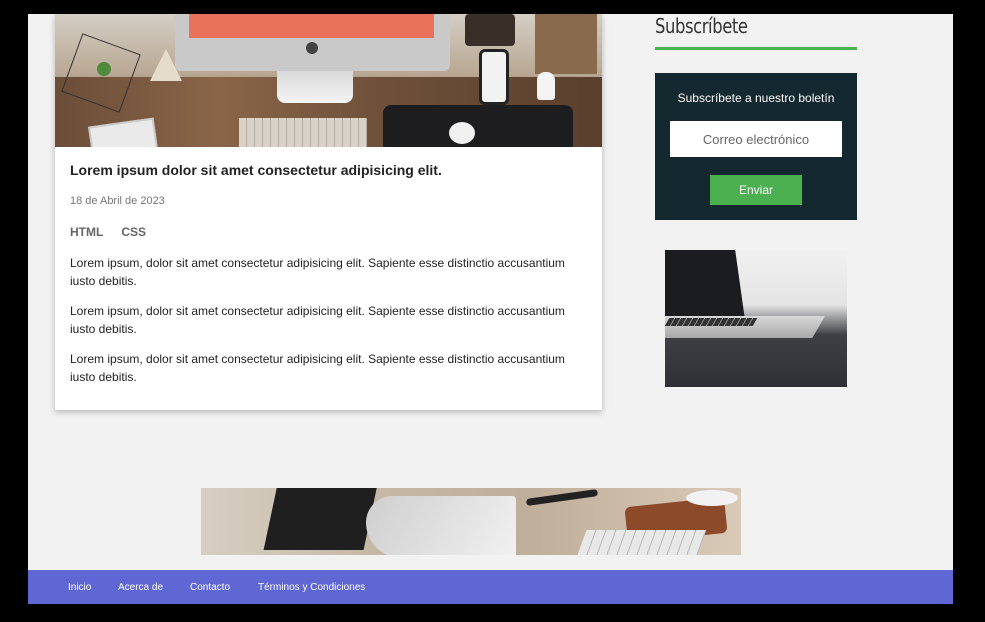  What do you see at coordinates (79, 587) in the screenshot?
I see `footer-link-inicio: Inicio` at bounding box center [79, 587].